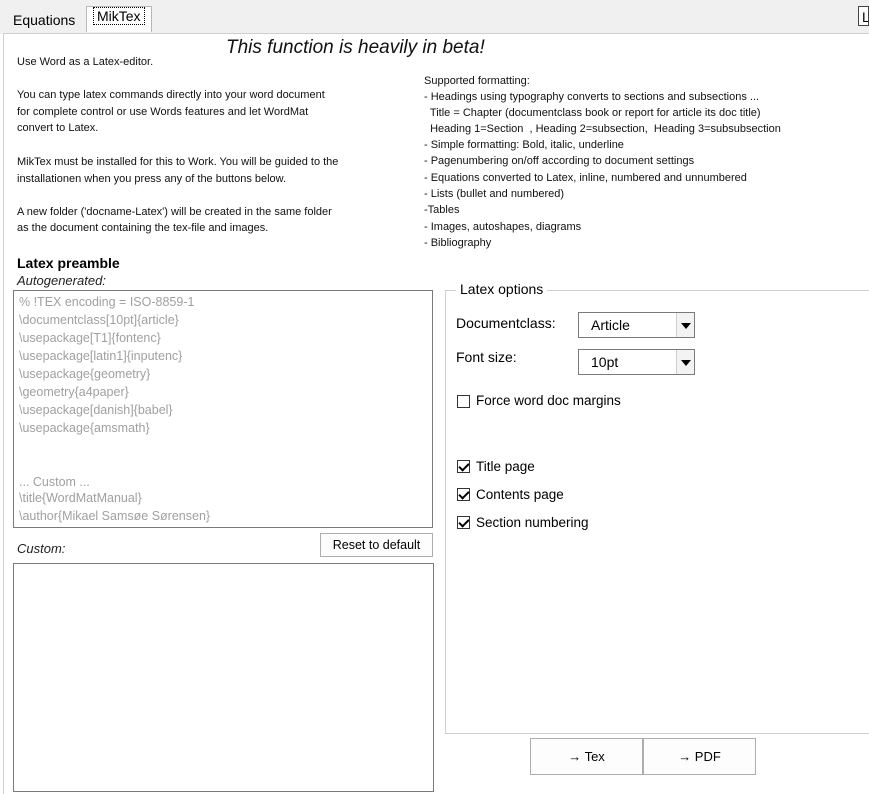 This screenshot has height=794, width=869. What do you see at coordinates (458, 243) in the screenshot?
I see `supported-line: - Bibliography` at bounding box center [458, 243].